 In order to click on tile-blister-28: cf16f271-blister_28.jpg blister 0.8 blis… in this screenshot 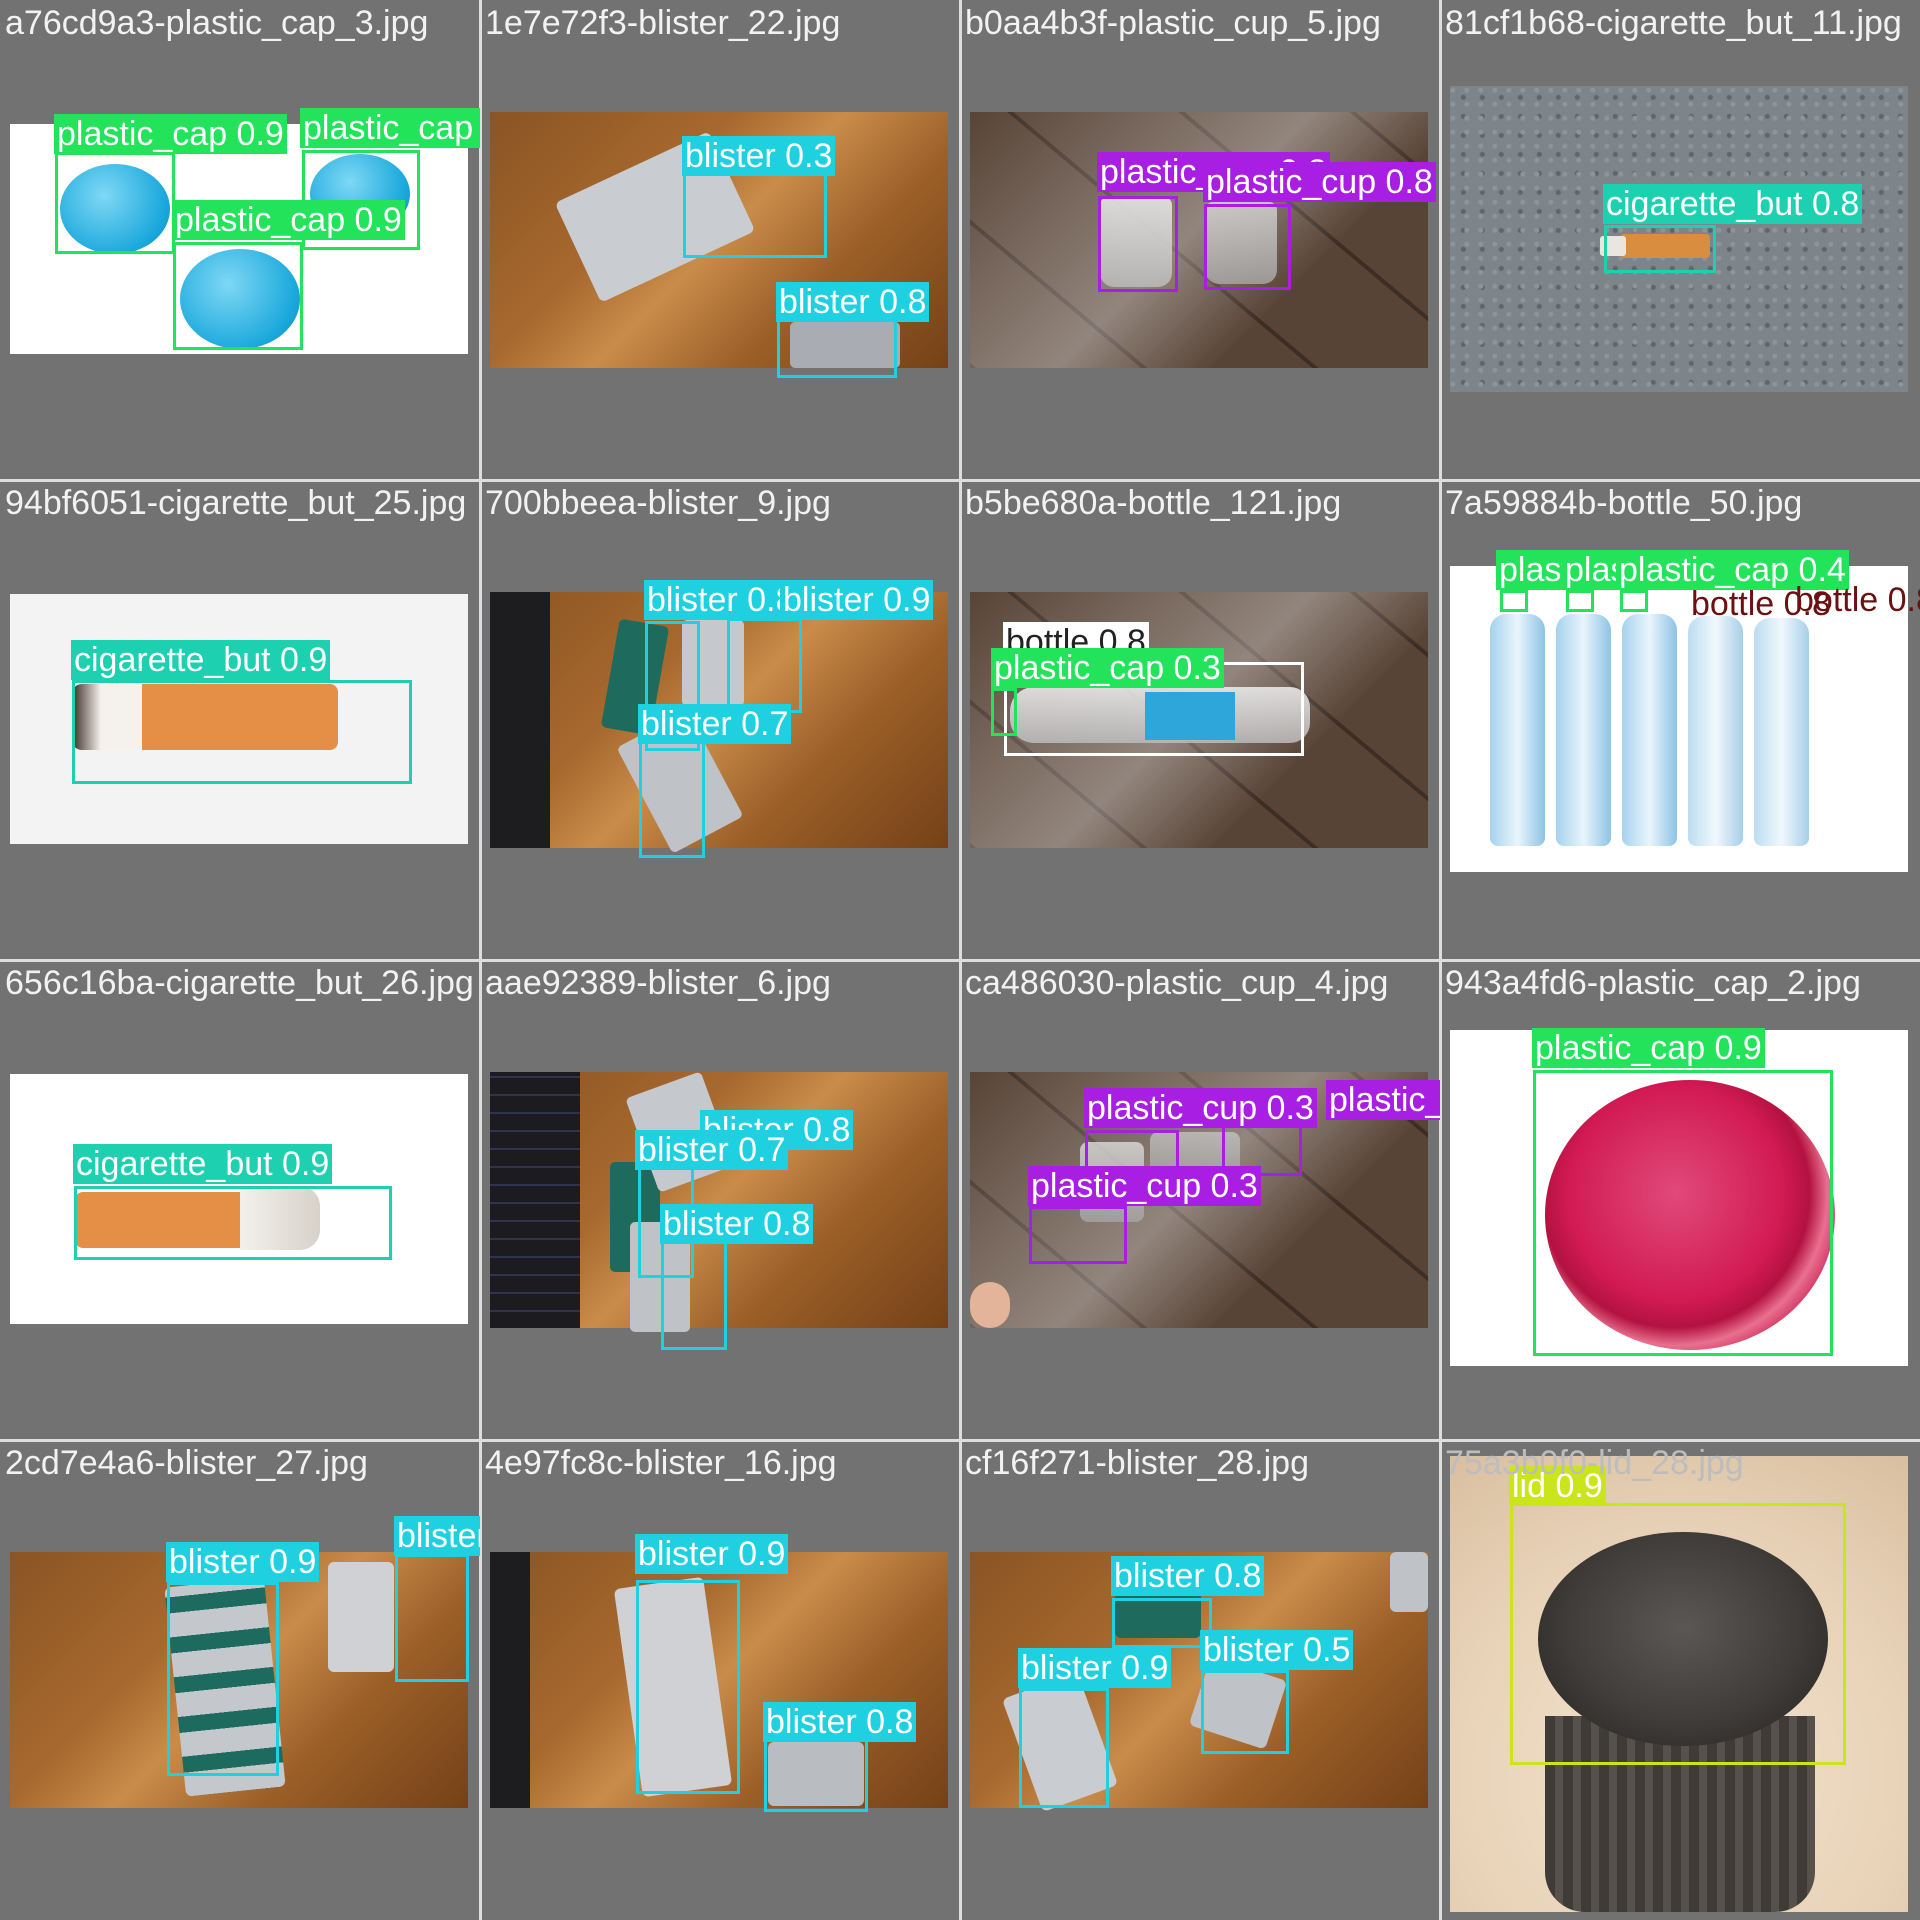, I will do `click(1200, 1680)`.